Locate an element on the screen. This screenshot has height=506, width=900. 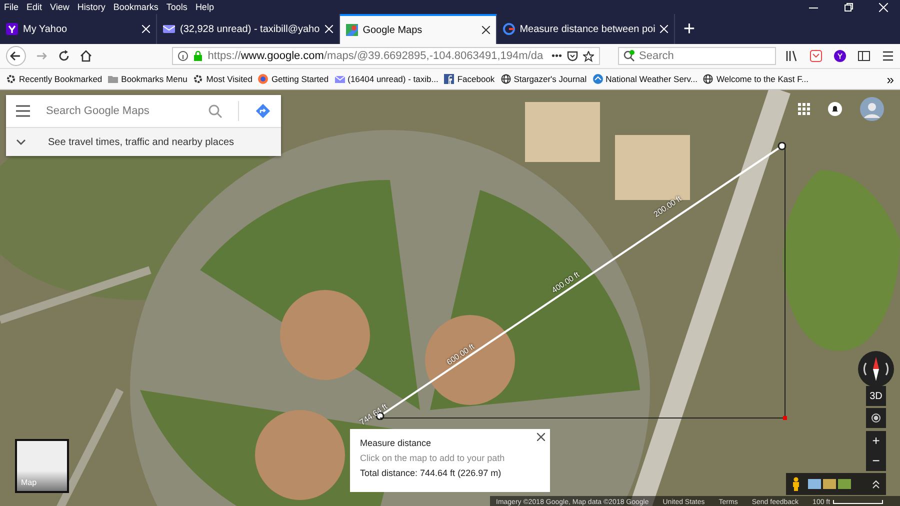
scale-bar is located at coordinates (858, 502).